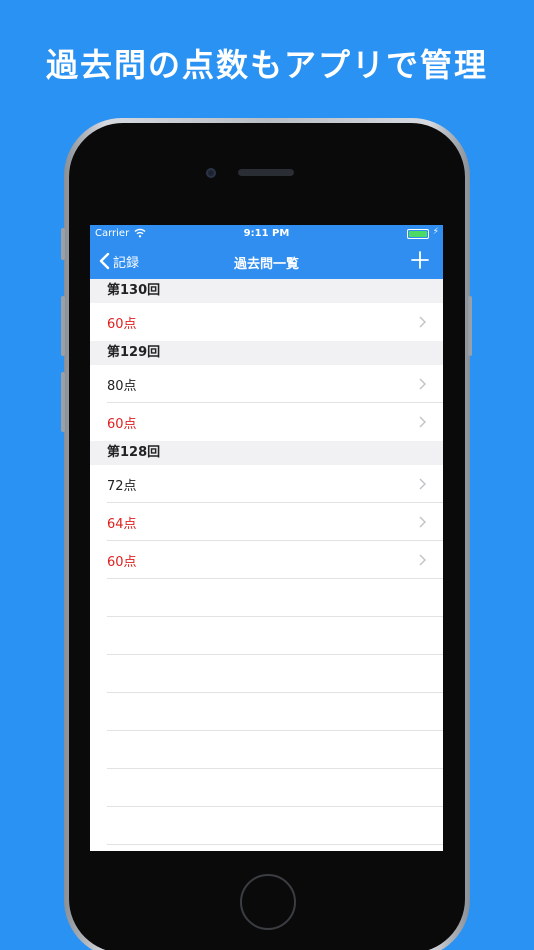 This screenshot has width=534, height=950. What do you see at coordinates (63, 402) in the screenshot?
I see `volume-down-button` at bounding box center [63, 402].